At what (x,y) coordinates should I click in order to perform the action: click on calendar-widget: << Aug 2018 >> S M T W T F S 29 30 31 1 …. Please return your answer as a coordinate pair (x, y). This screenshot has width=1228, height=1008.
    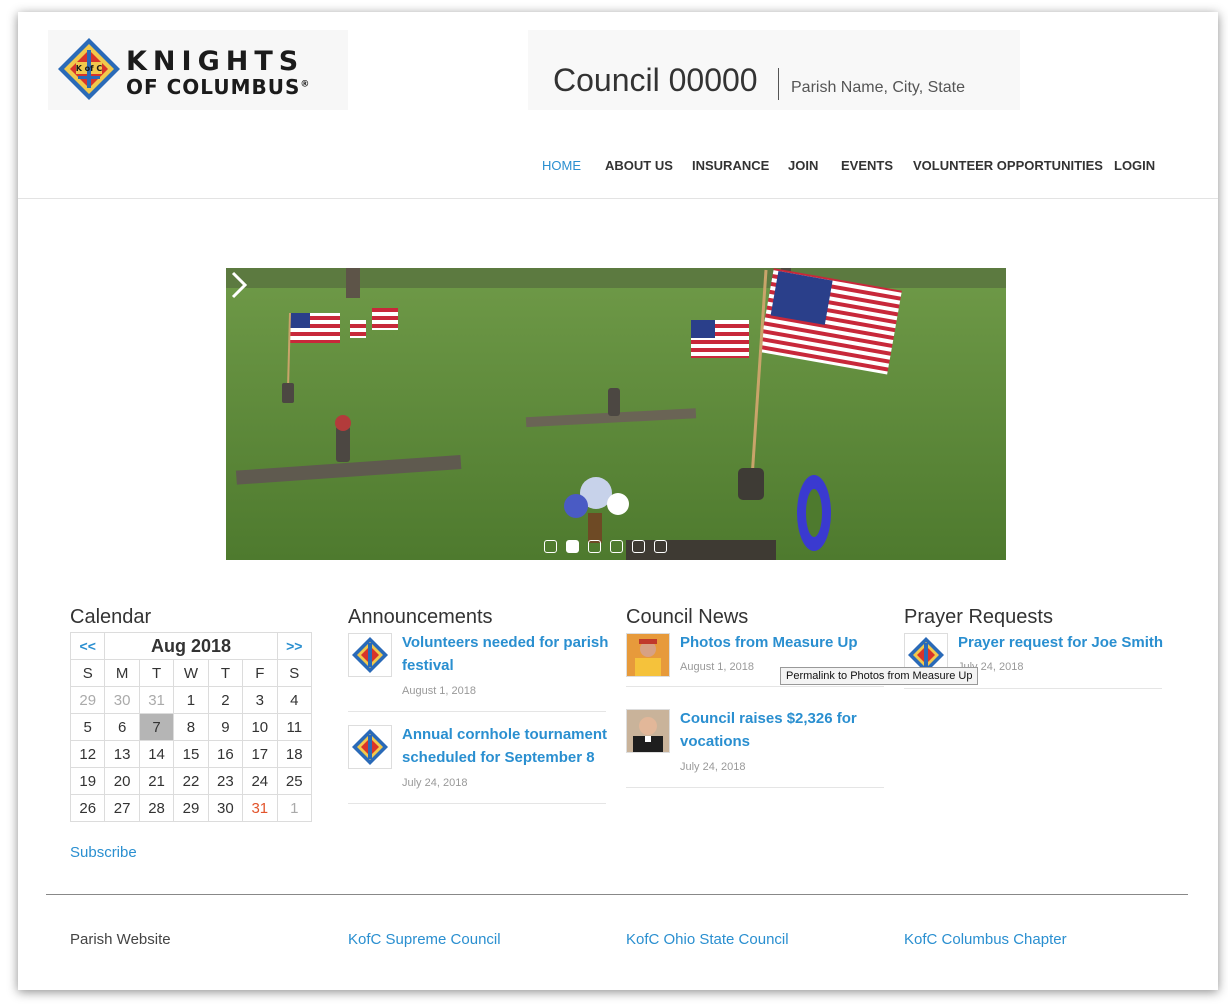
    Looking at the image, I should click on (191, 727).